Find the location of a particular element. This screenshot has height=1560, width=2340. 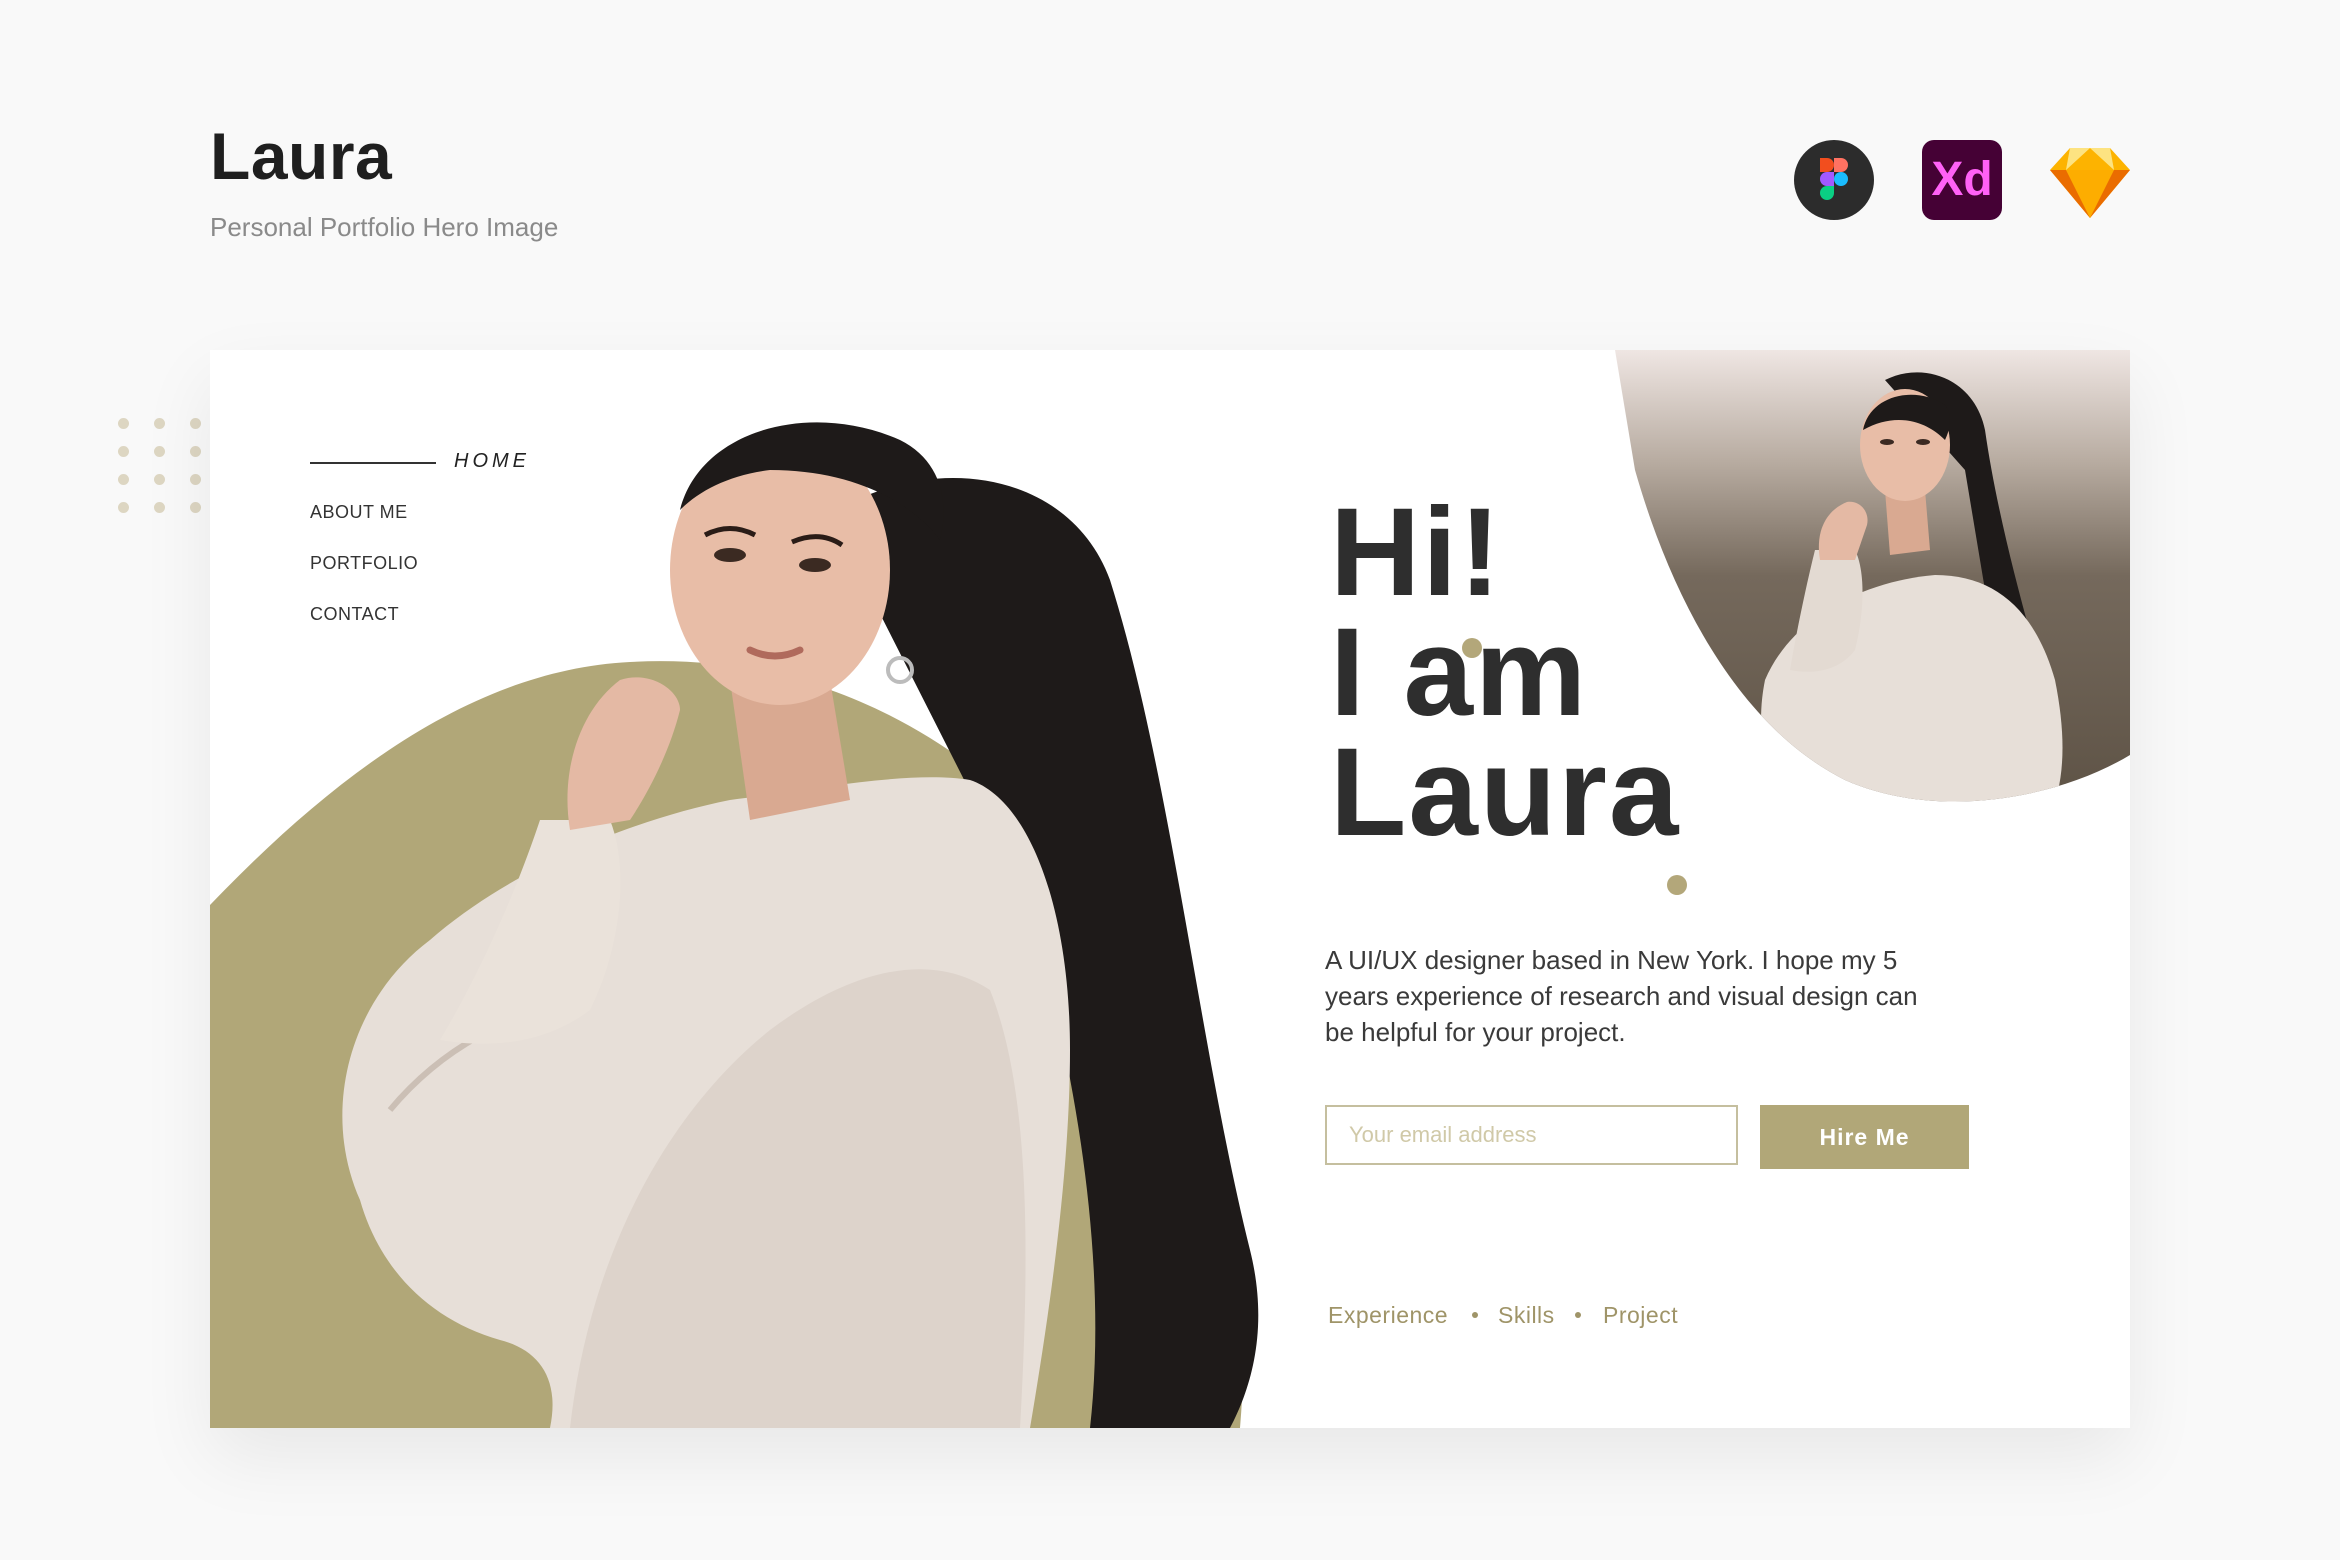

xd-icon-label: Xd is located at coordinates (1962, 179).